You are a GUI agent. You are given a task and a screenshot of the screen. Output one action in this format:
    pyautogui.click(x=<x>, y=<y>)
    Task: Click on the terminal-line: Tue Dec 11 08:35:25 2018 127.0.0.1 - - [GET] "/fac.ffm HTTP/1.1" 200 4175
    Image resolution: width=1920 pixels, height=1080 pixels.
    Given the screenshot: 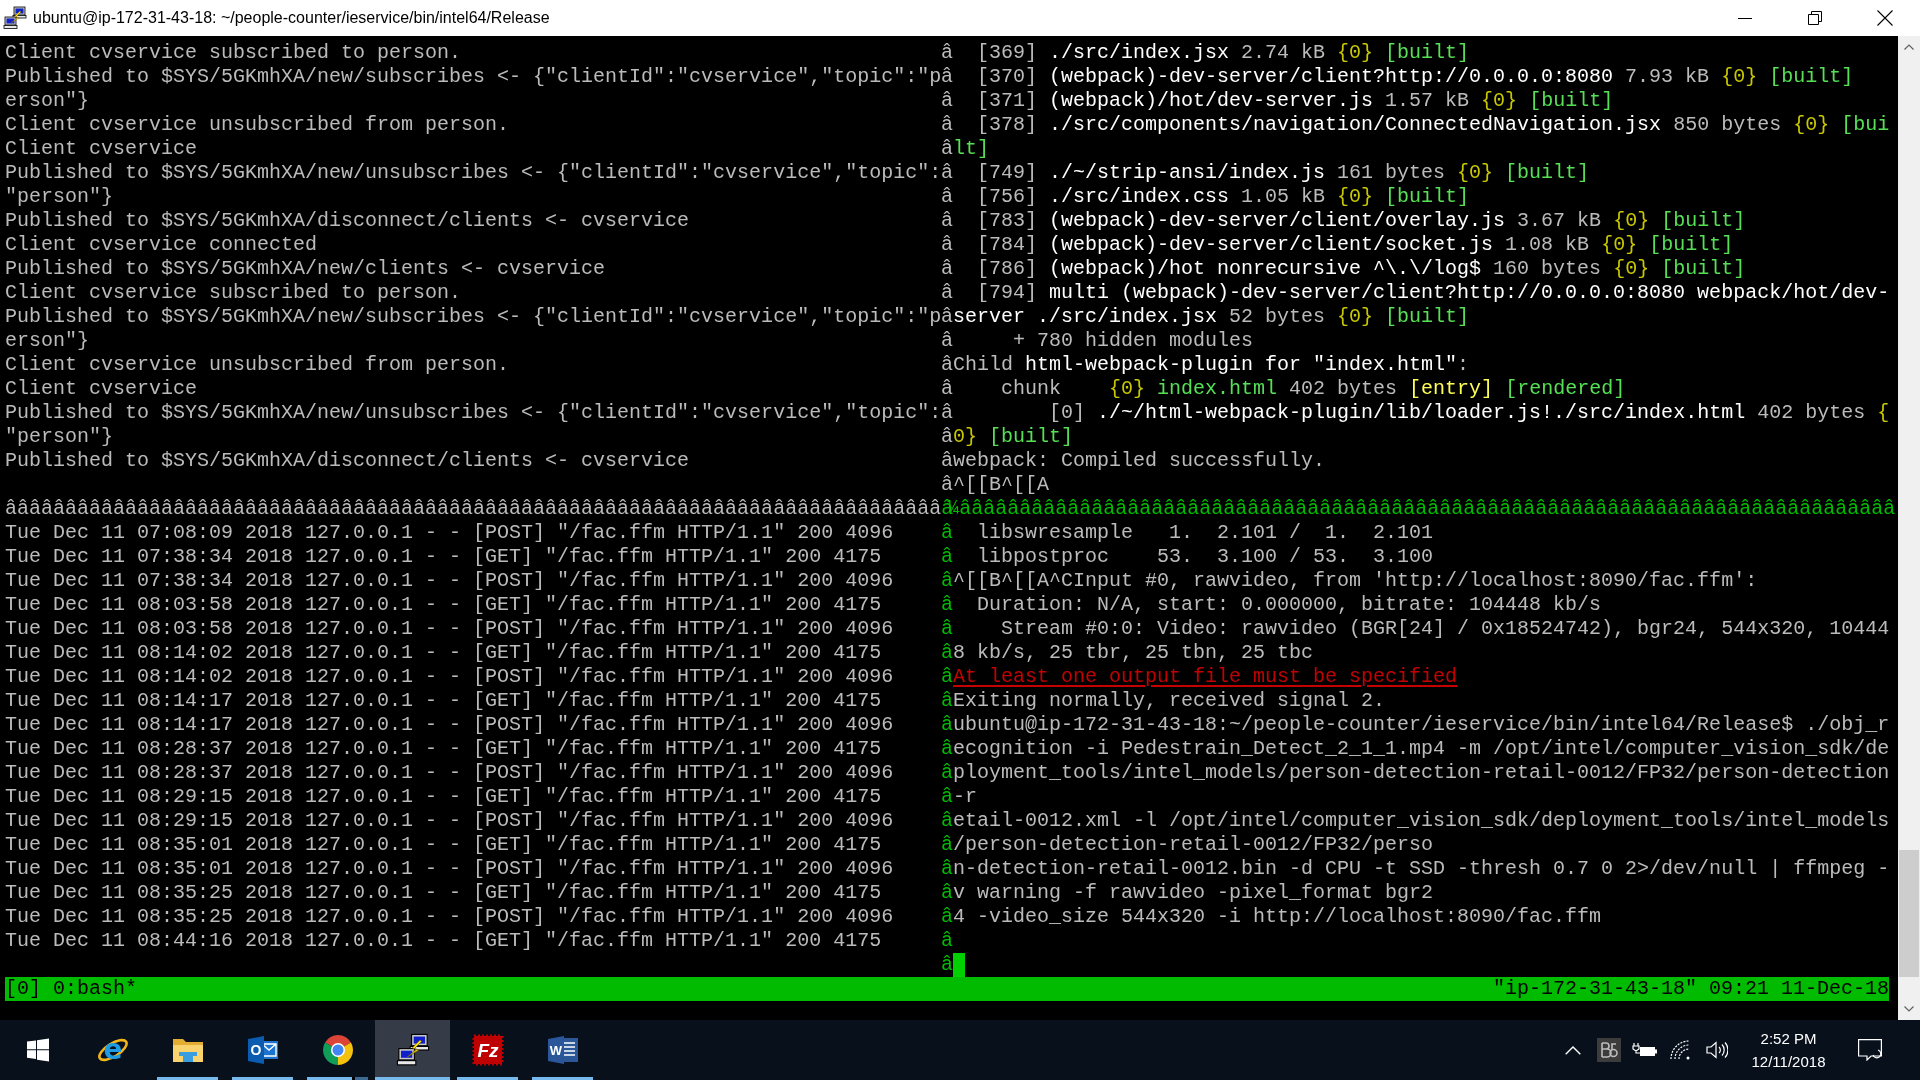 What is the action you would take?
    pyautogui.click(x=443, y=893)
    